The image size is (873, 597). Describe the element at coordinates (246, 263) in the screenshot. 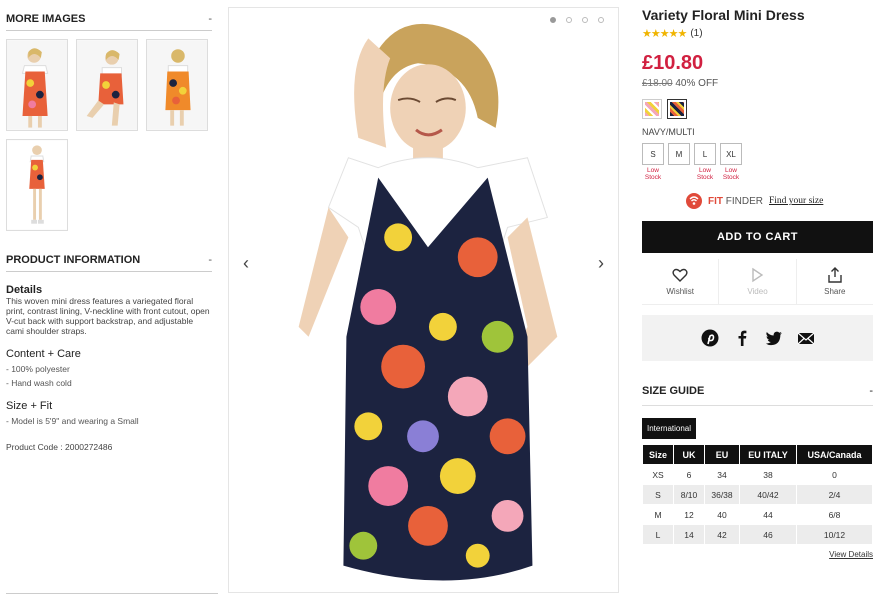

I see `prev-arrow-icon: ‹` at that location.